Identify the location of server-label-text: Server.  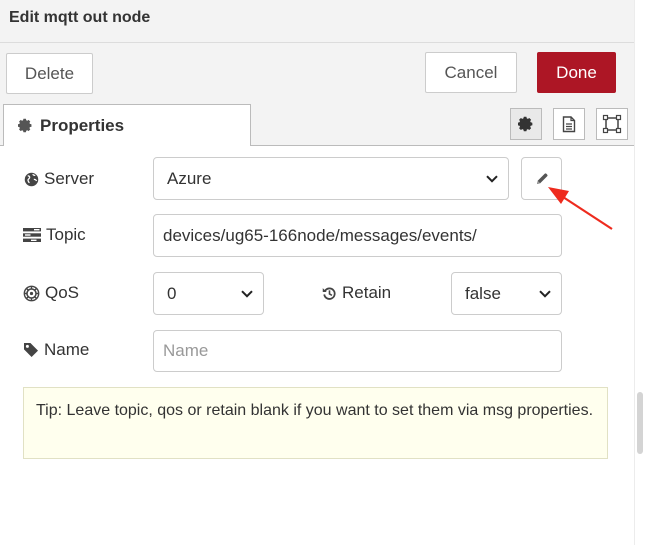
(69, 178).